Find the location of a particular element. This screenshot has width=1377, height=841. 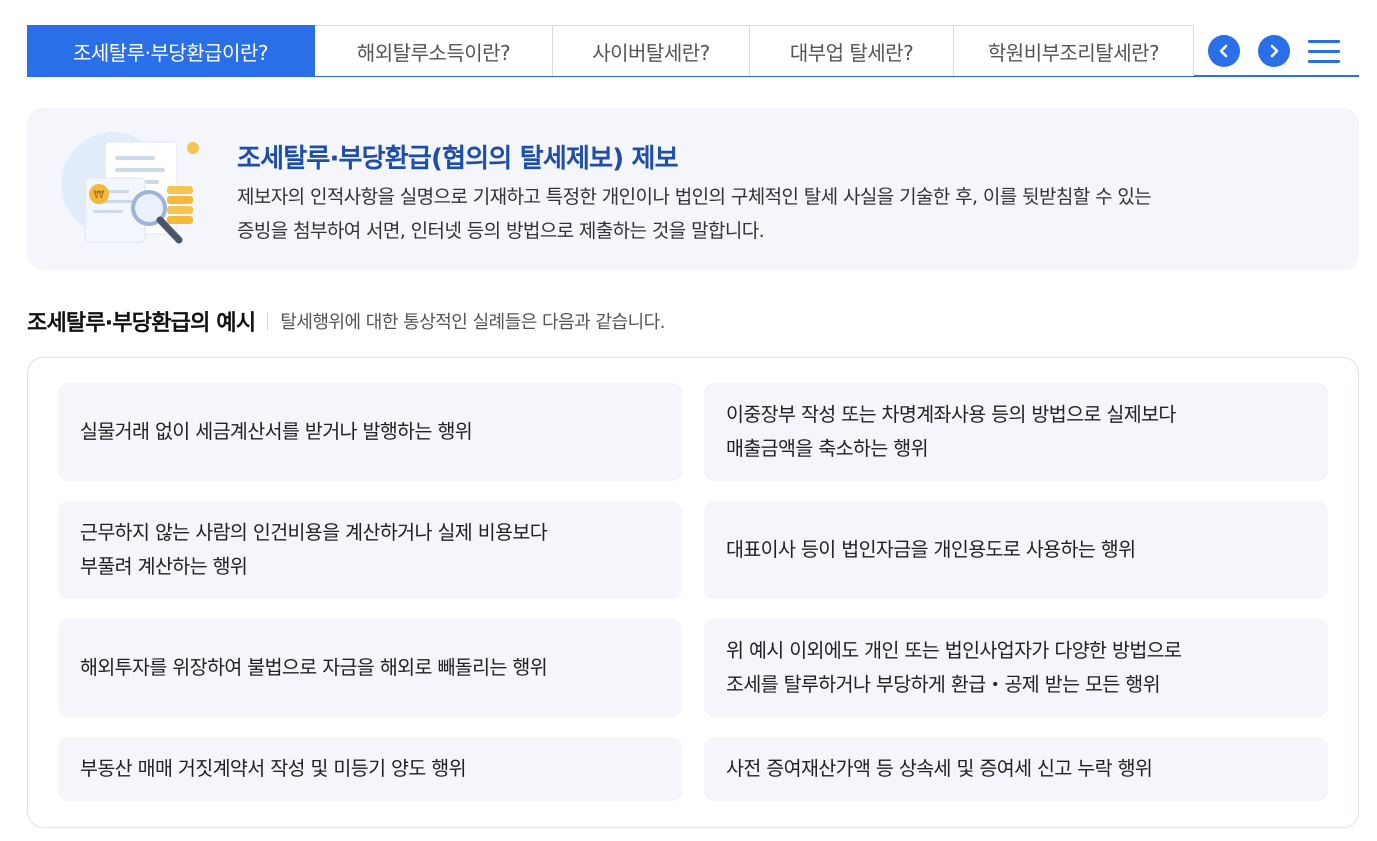

example-card: 사전 증여재산가액 등 상속세 및 증여세 신고 누락 행위 is located at coordinates (1016, 769).